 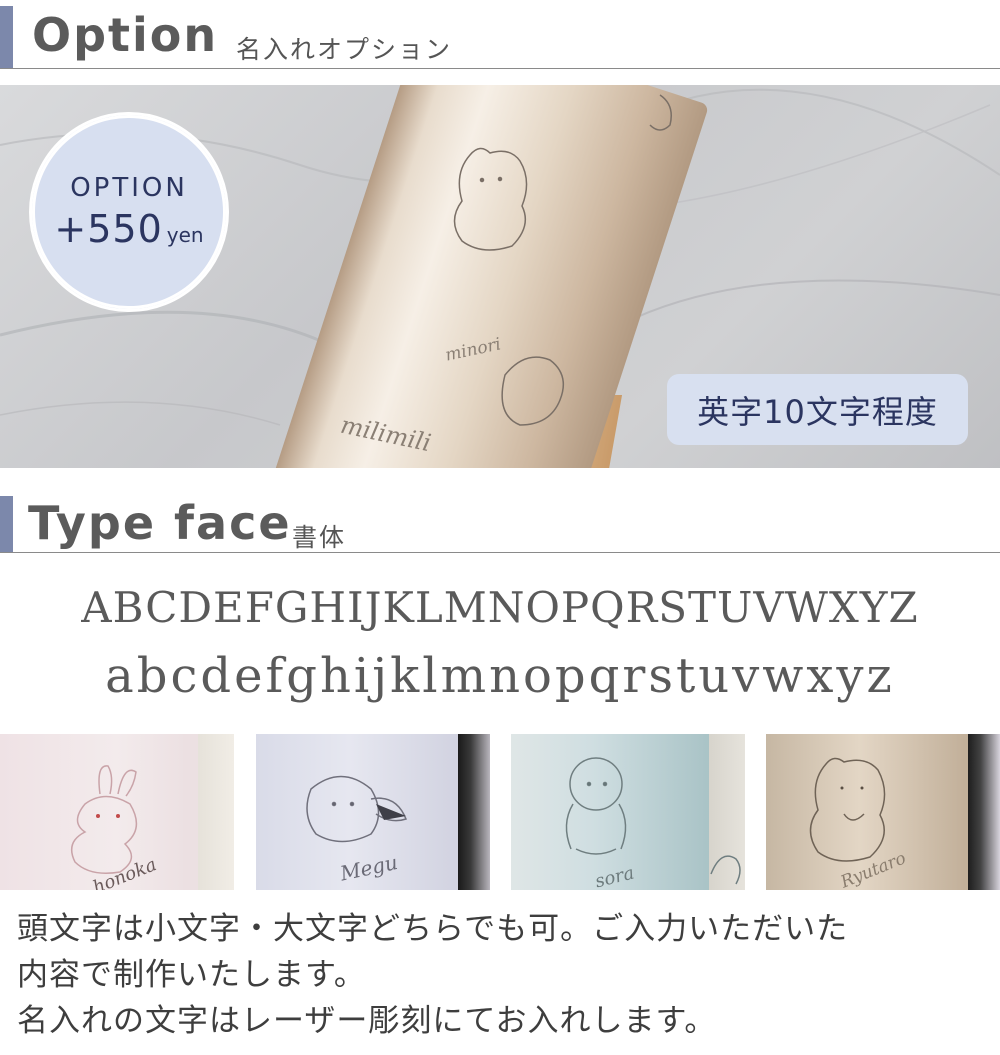 What do you see at coordinates (104, 819) in the screenshot?
I see `rabbit-icon` at bounding box center [104, 819].